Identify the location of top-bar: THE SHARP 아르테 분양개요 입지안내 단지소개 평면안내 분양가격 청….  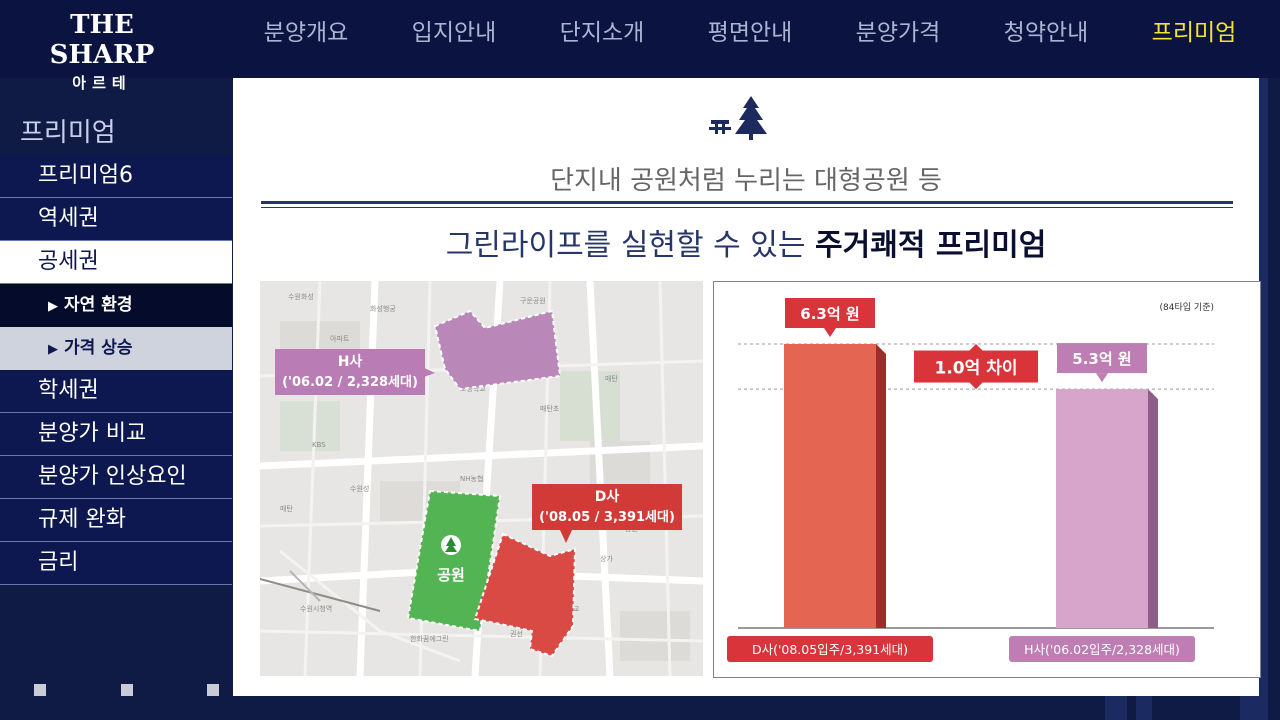
(640, 46).